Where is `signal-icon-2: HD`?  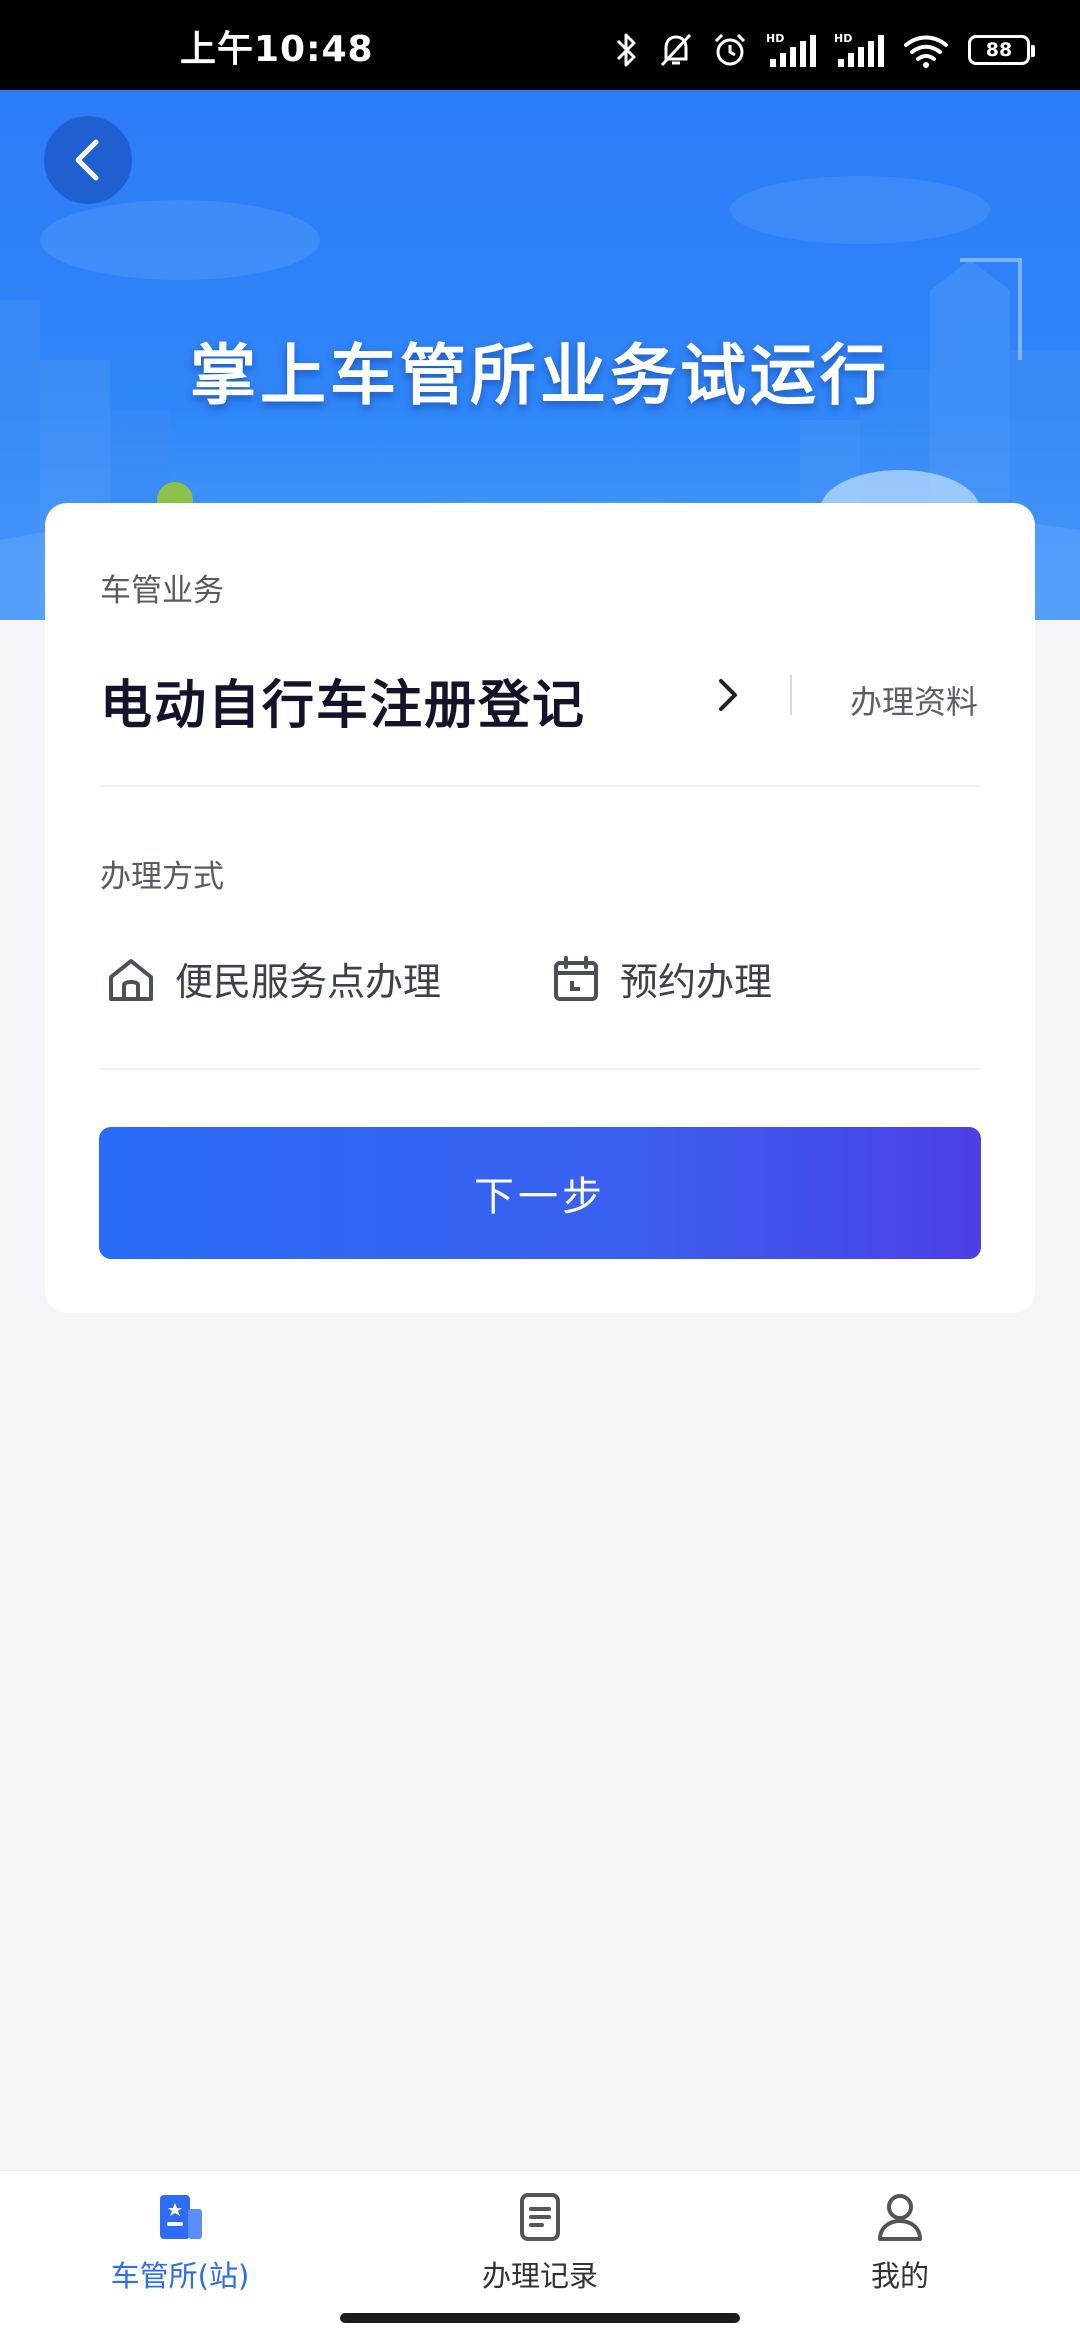 signal-icon-2: HD is located at coordinates (859, 49).